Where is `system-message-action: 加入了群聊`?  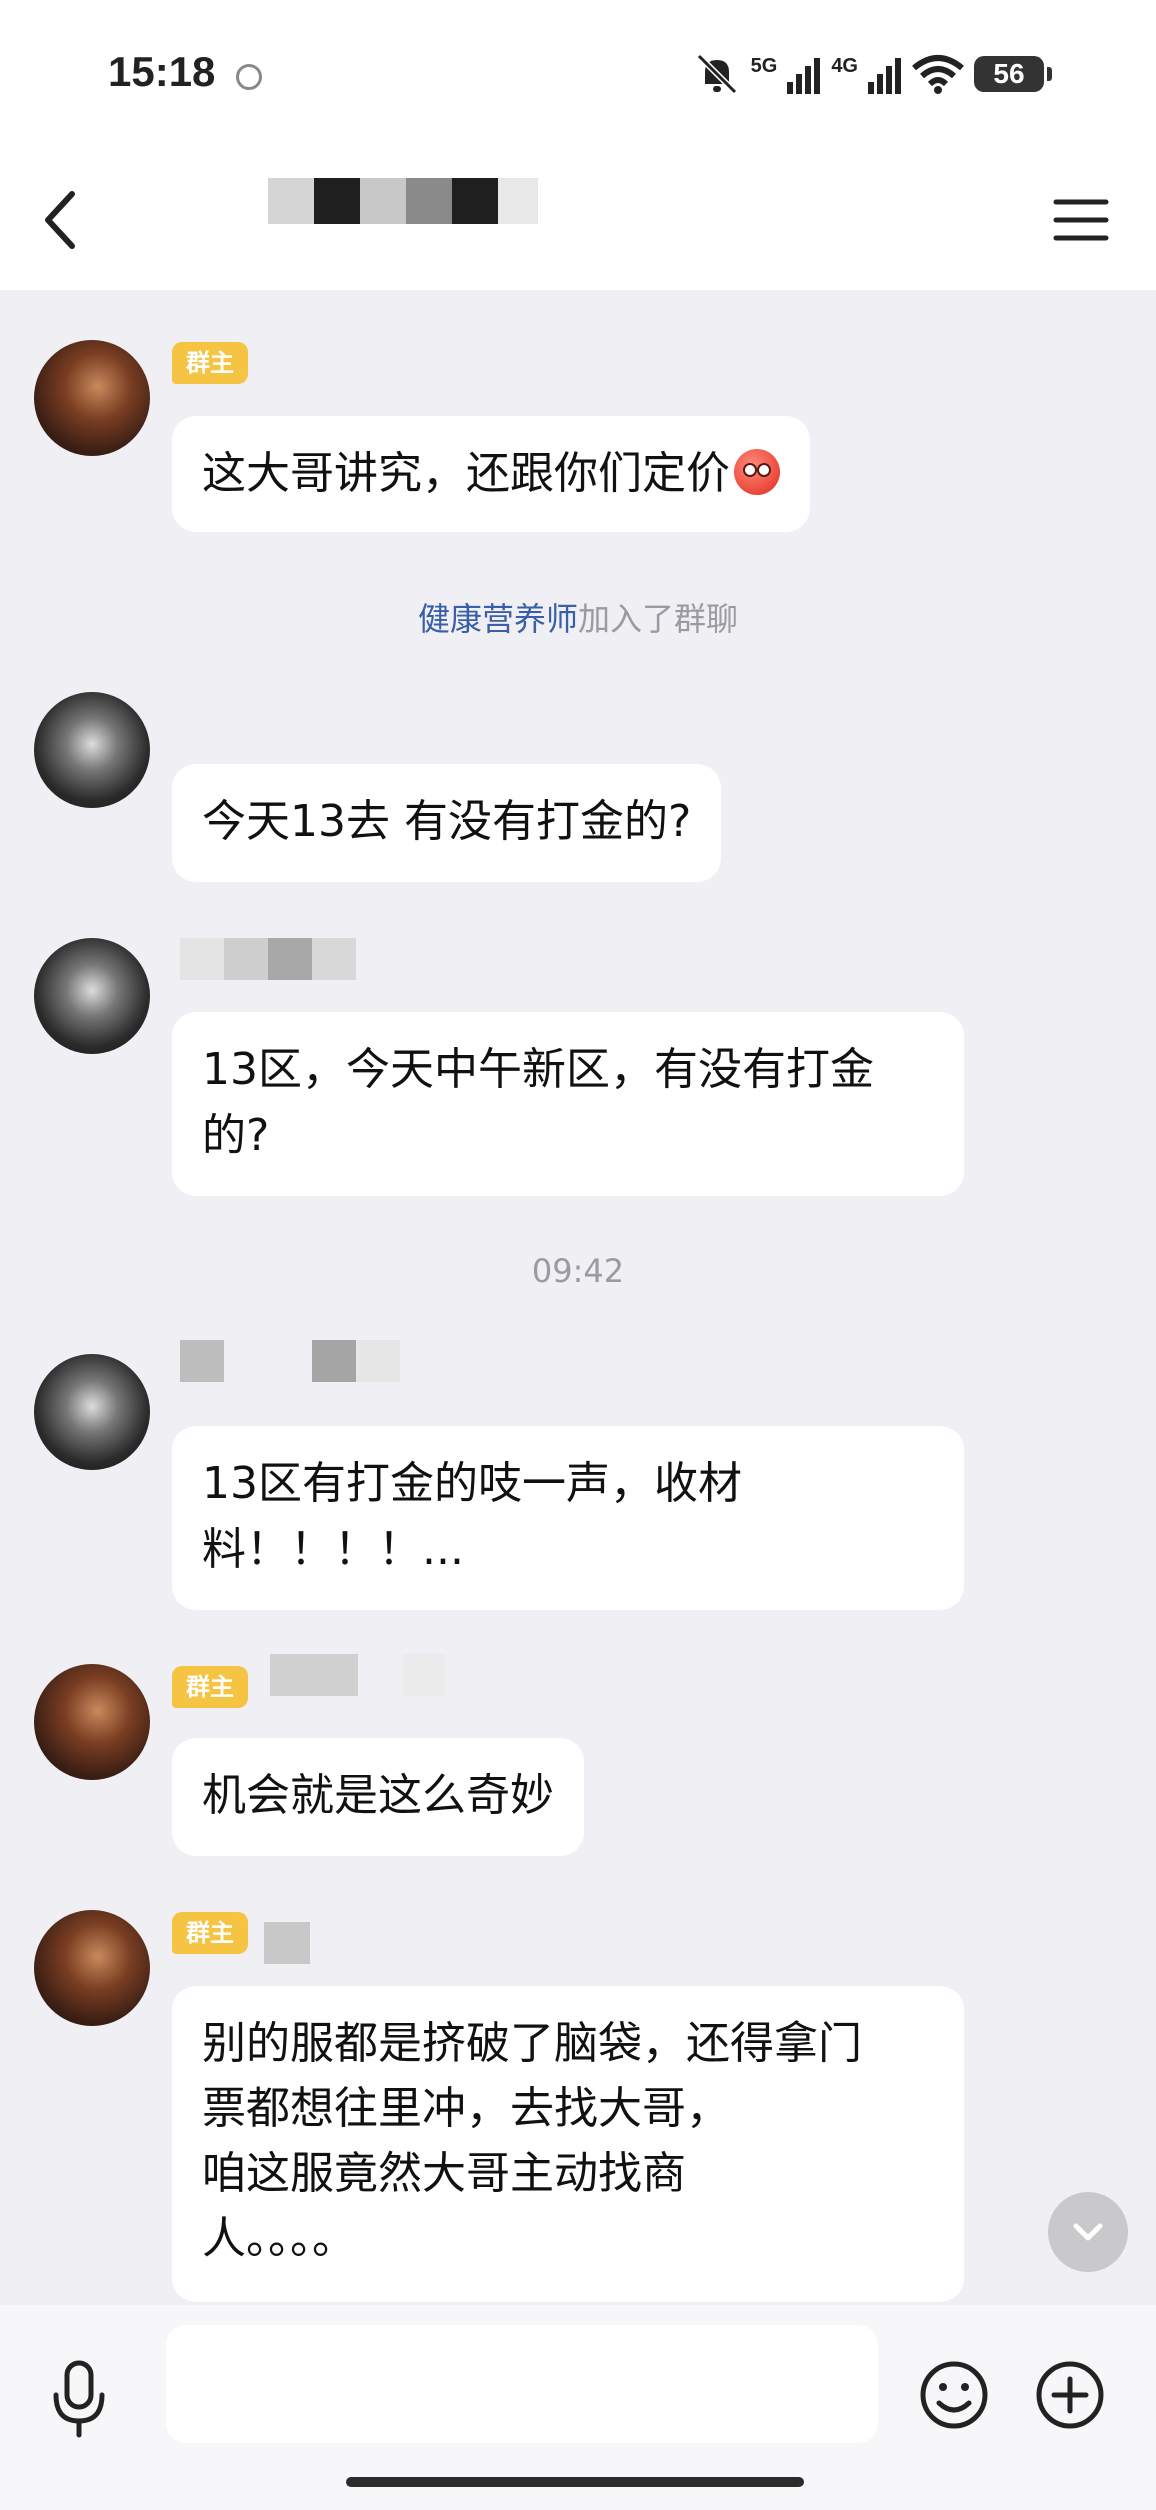
system-message-action: 加入了群聊 is located at coordinates (658, 619).